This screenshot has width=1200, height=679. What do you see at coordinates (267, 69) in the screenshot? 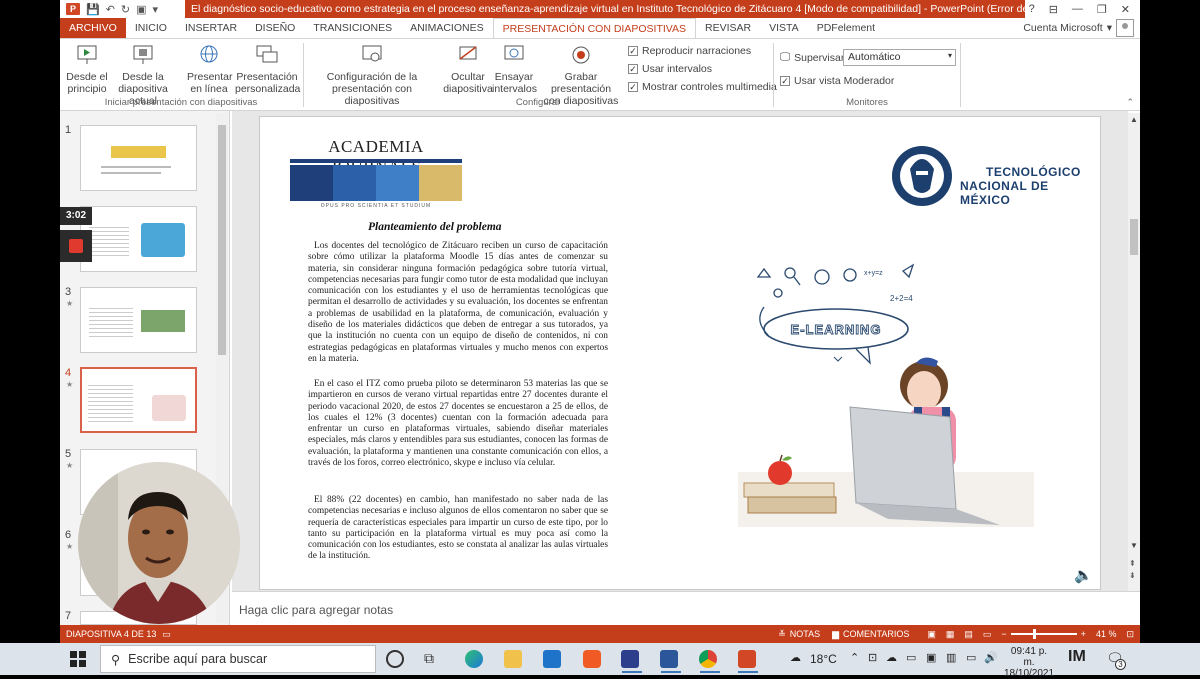
I see `custom-show-button: Presentación personalizada` at bounding box center [267, 69].